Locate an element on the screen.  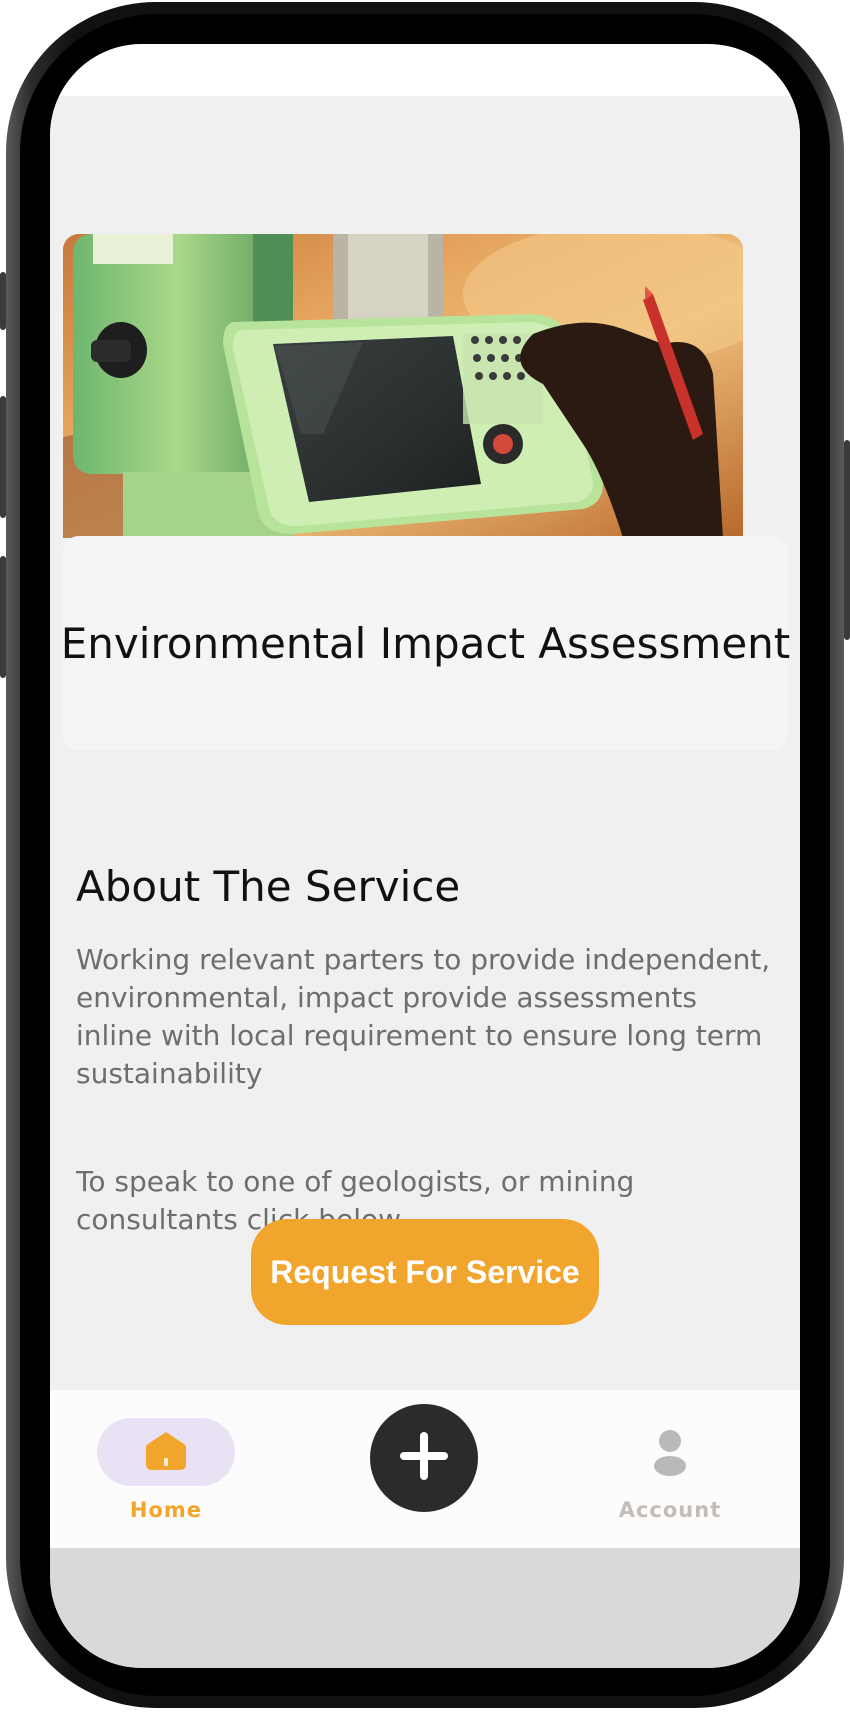
request-service-button: Request For Service is located at coordinates (425, 1272).